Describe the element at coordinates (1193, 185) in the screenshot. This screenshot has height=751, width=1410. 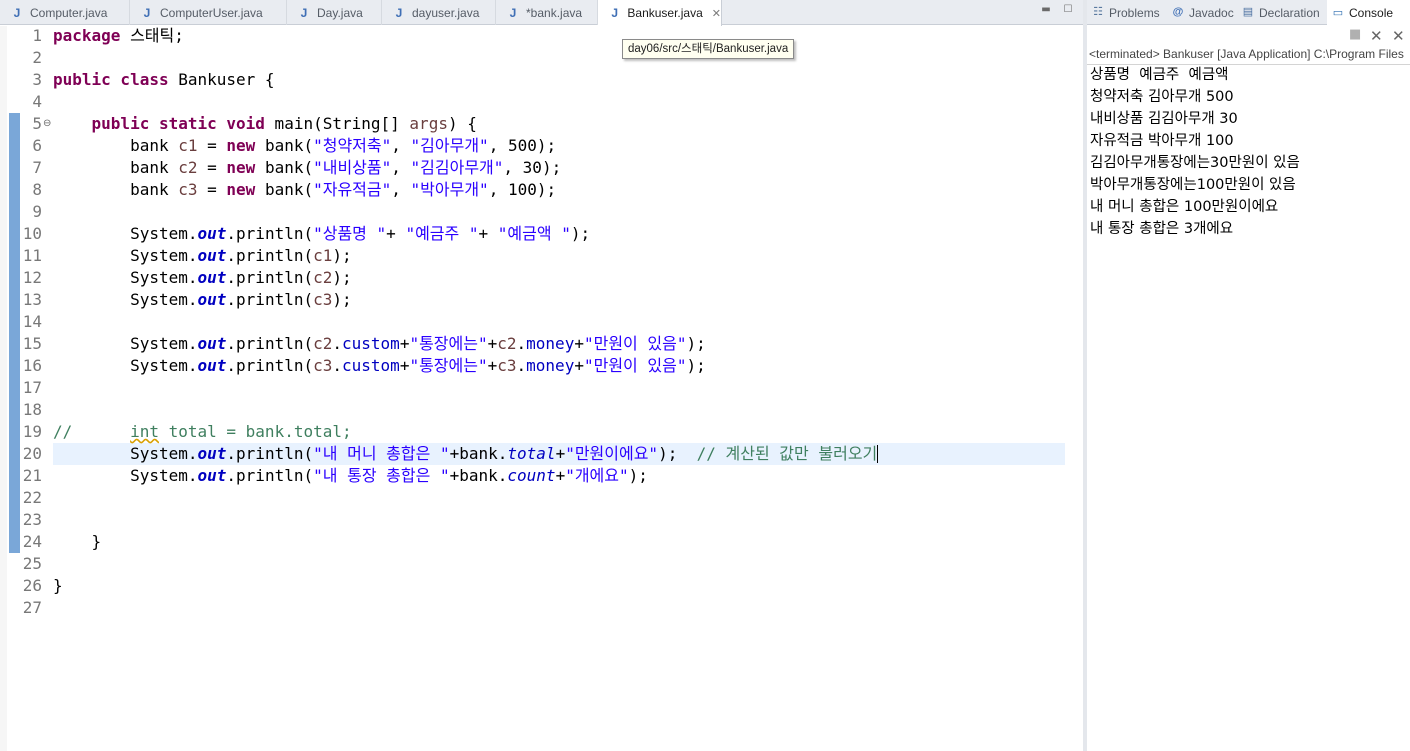
I see `console-line: 박아무개통장에는100만원이 있음` at that location.